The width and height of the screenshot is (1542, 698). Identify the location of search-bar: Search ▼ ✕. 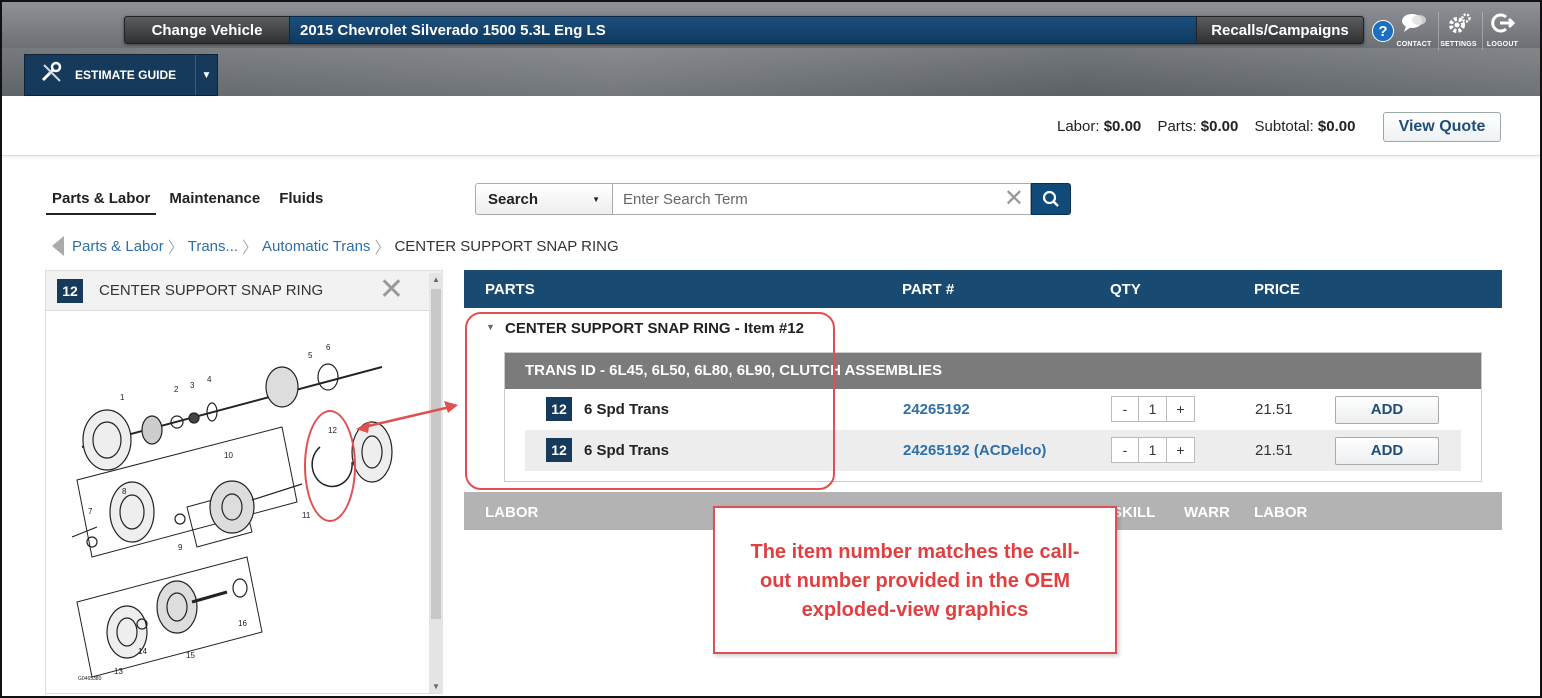
(773, 199).